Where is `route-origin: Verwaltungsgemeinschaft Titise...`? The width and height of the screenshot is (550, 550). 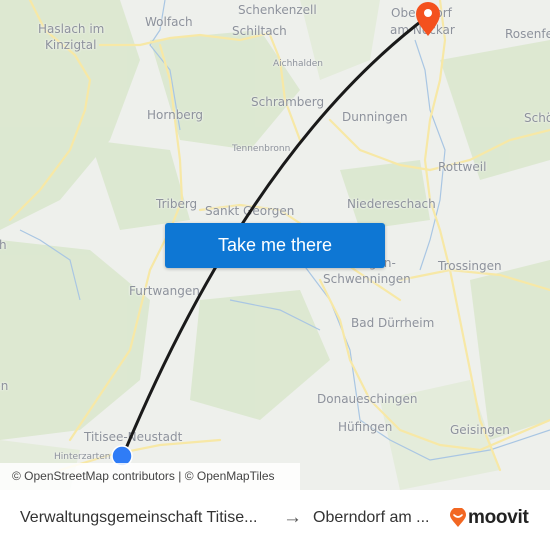
route-origin: Verwaltungsgemeinschaft Titise... is located at coordinates (139, 517).